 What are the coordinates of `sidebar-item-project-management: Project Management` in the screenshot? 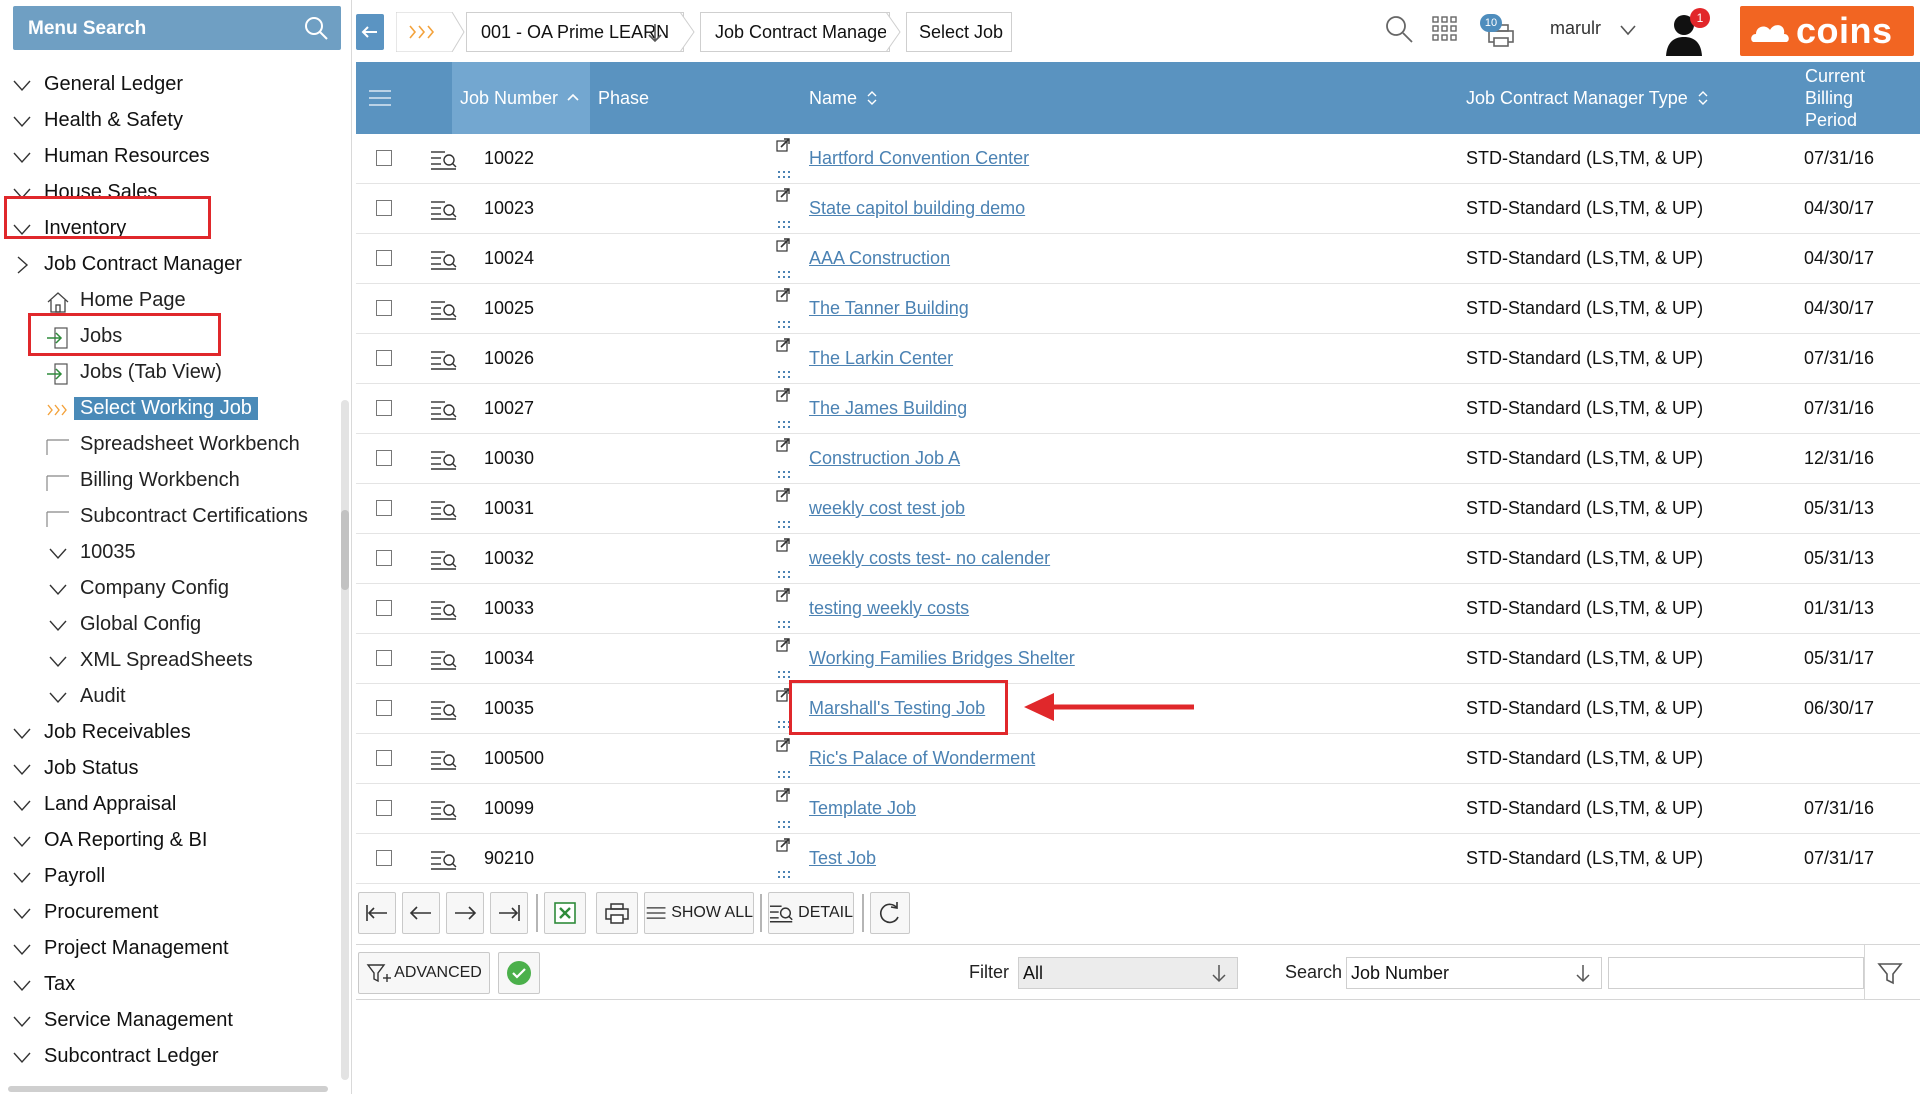 It's located at (170, 949).